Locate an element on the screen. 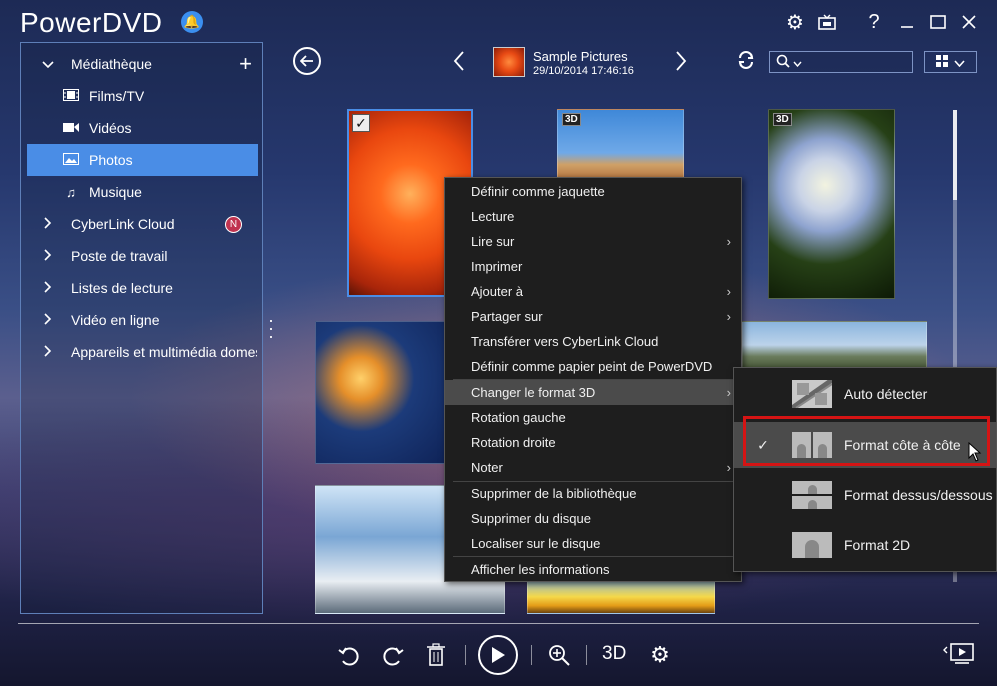 The image size is (997, 686). highlight-box is located at coordinates (866, 441).